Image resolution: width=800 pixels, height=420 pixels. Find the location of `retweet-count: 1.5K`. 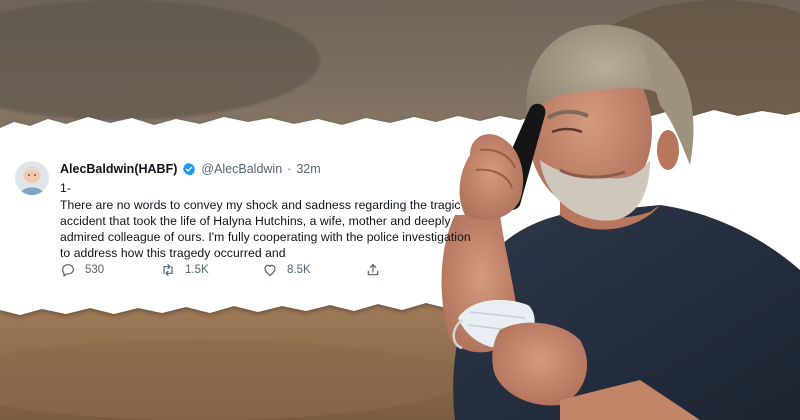

retweet-count: 1.5K is located at coordinates (197, 270).